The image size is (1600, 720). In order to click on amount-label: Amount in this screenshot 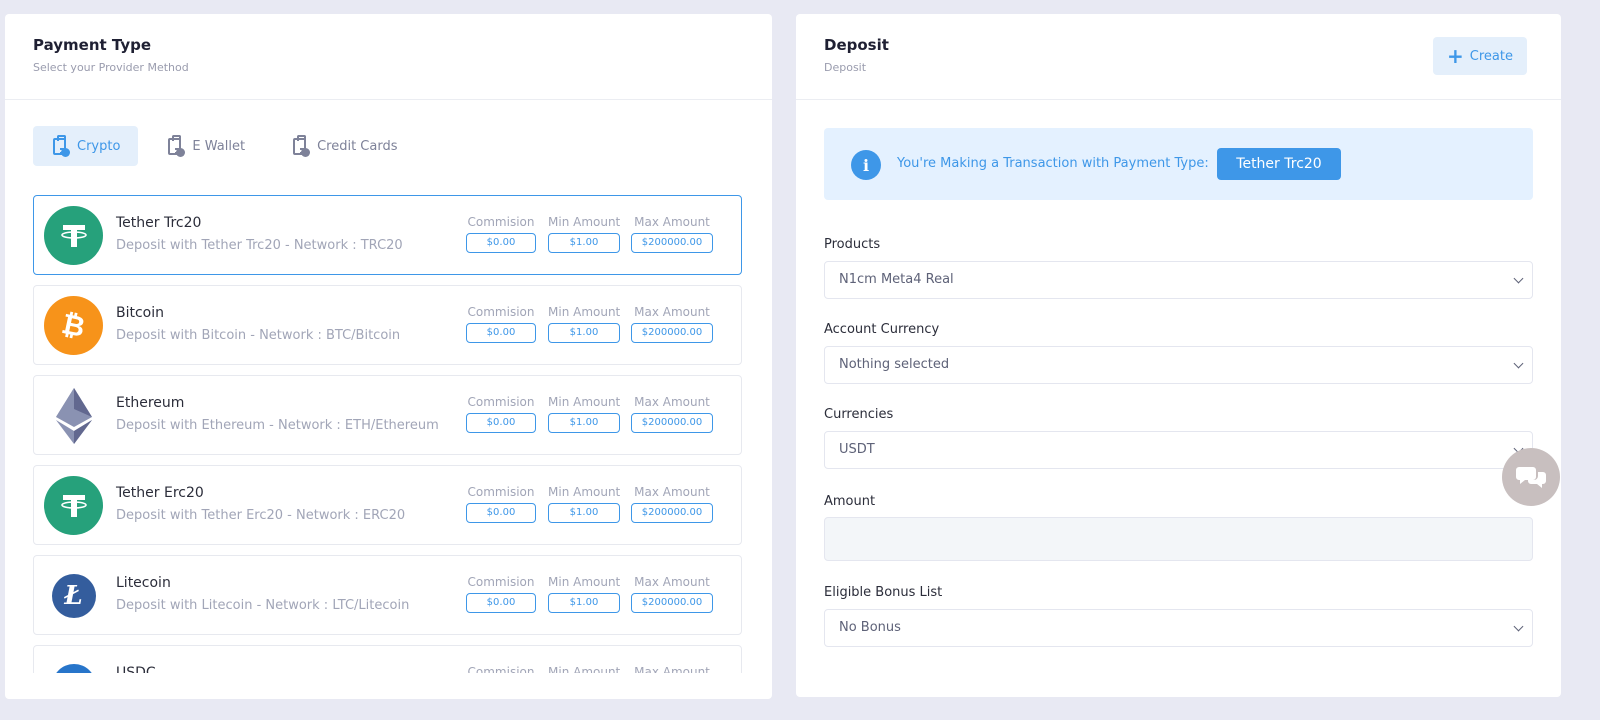, I will do `click(850, 501)`.